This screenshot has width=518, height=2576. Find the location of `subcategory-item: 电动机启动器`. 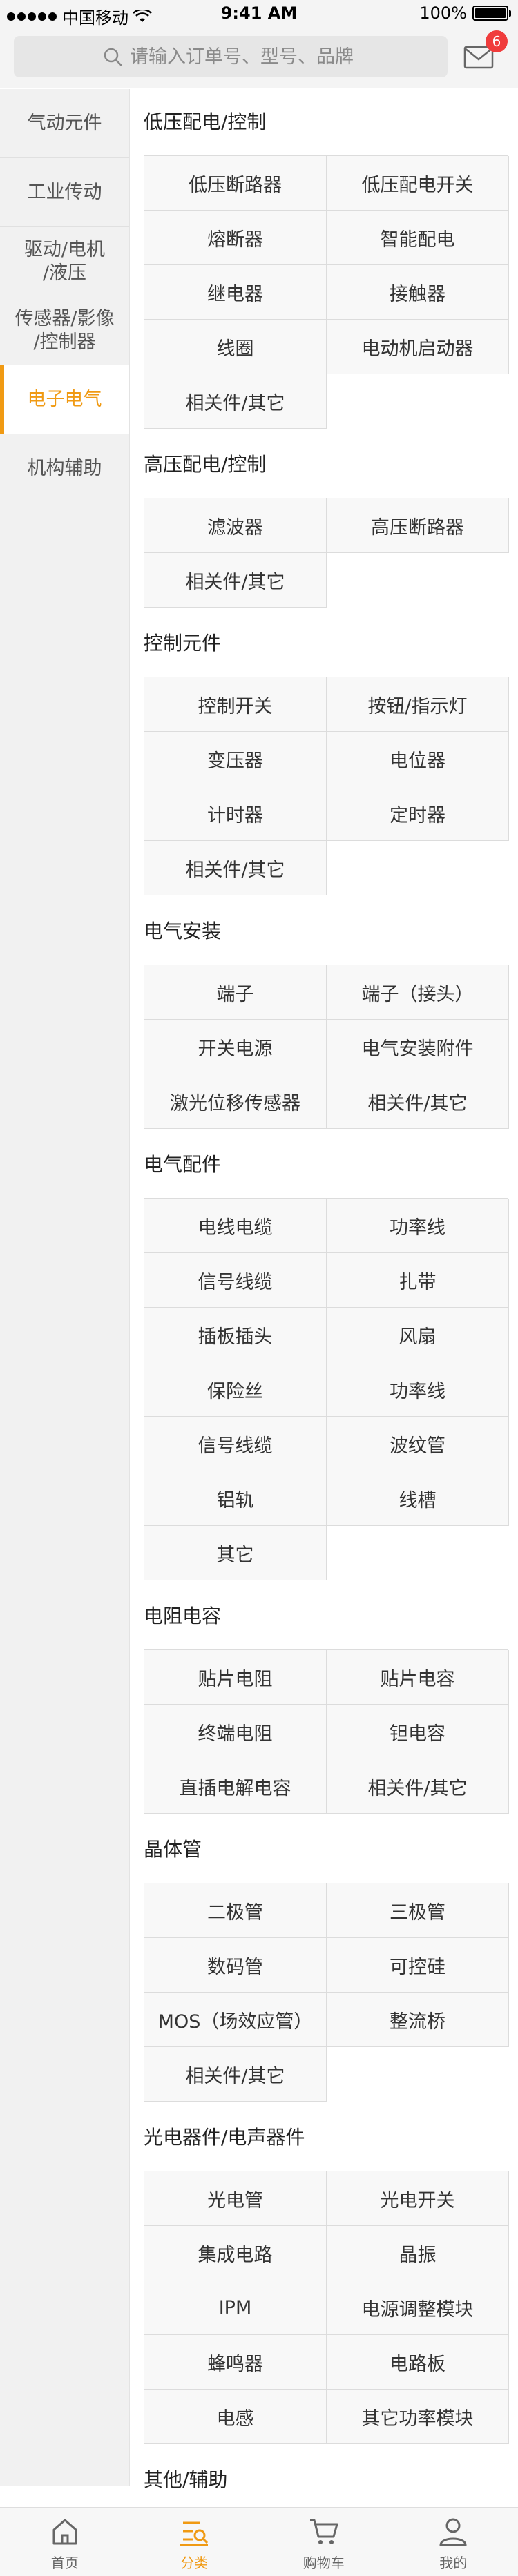

subcategory-item: 电动机启动器 is located at coordinates (418, 347).